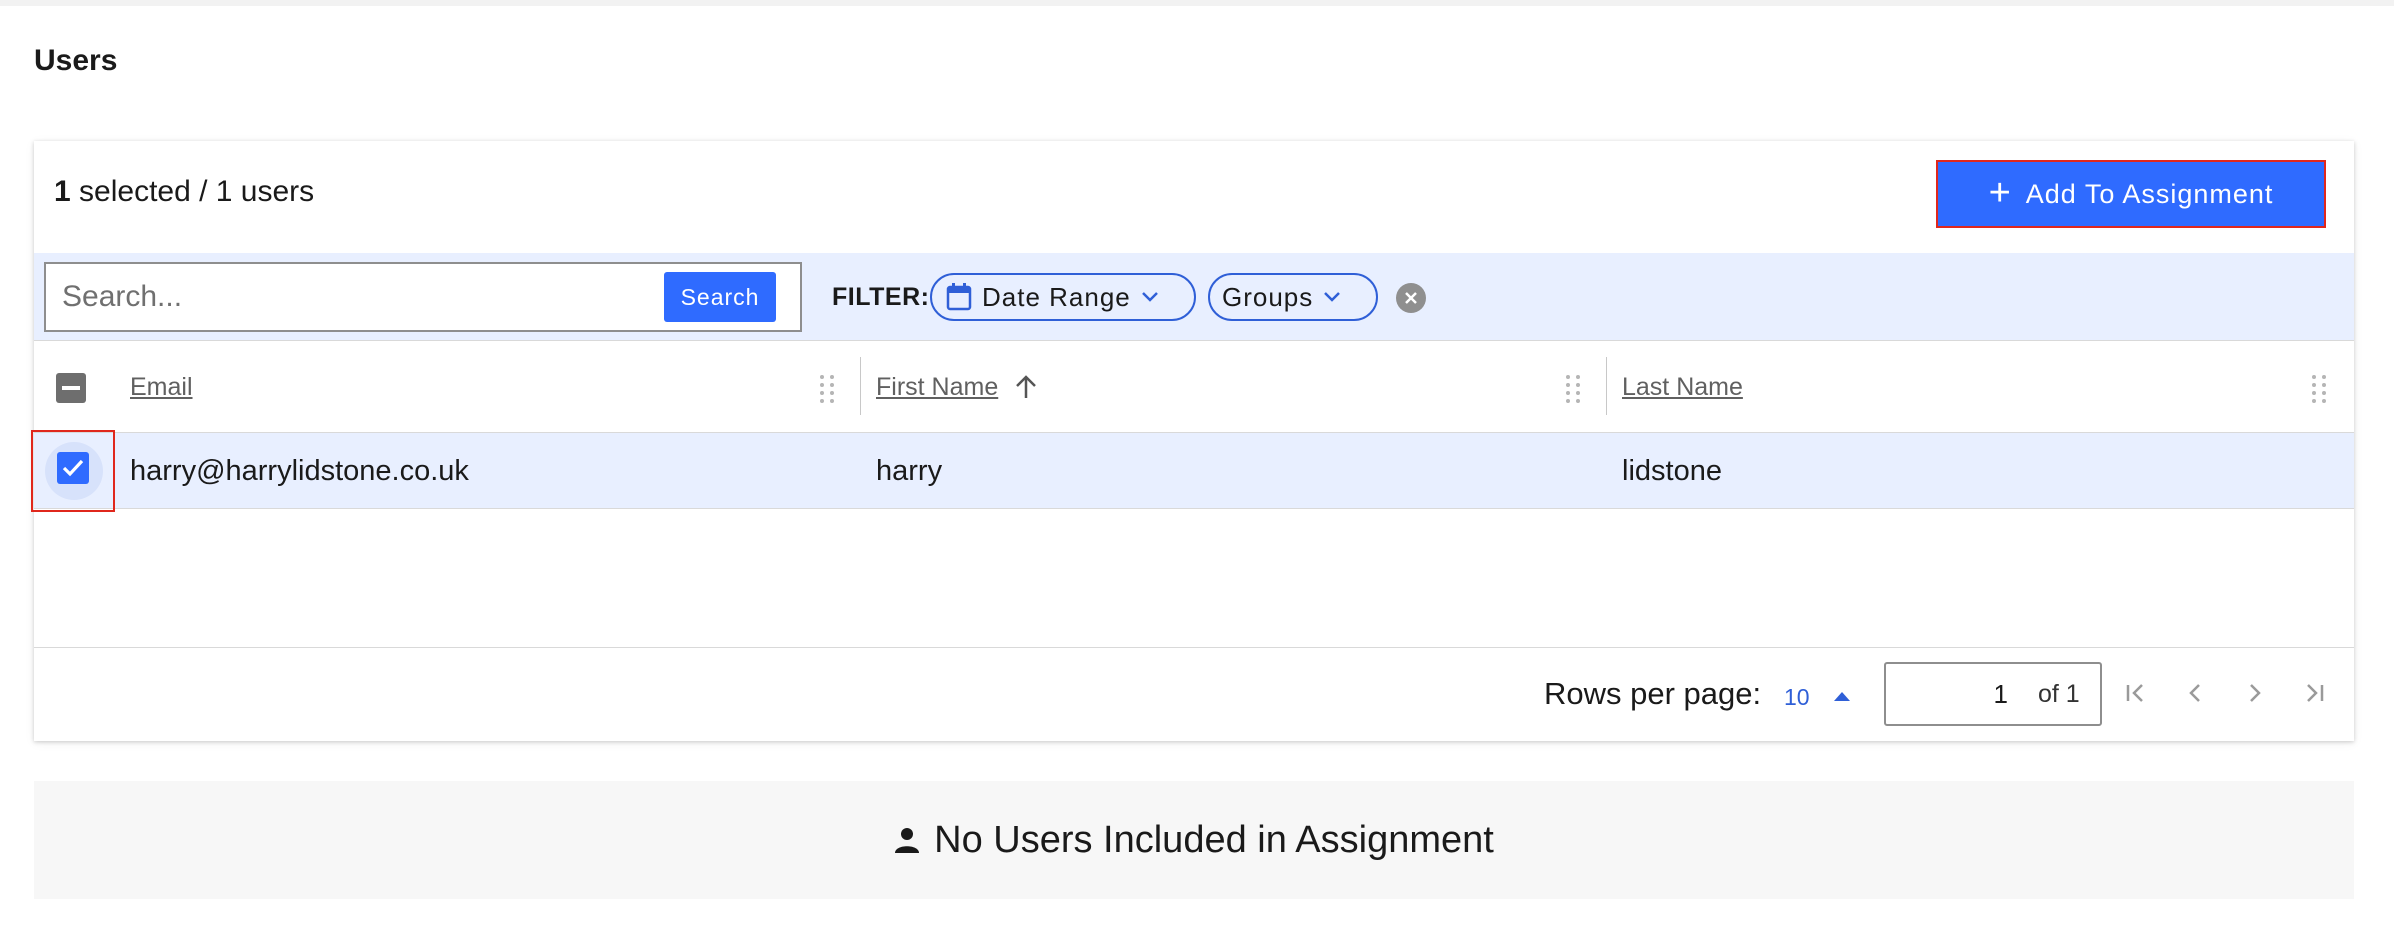  I want to click on row-checkbox, so click(73, 468).